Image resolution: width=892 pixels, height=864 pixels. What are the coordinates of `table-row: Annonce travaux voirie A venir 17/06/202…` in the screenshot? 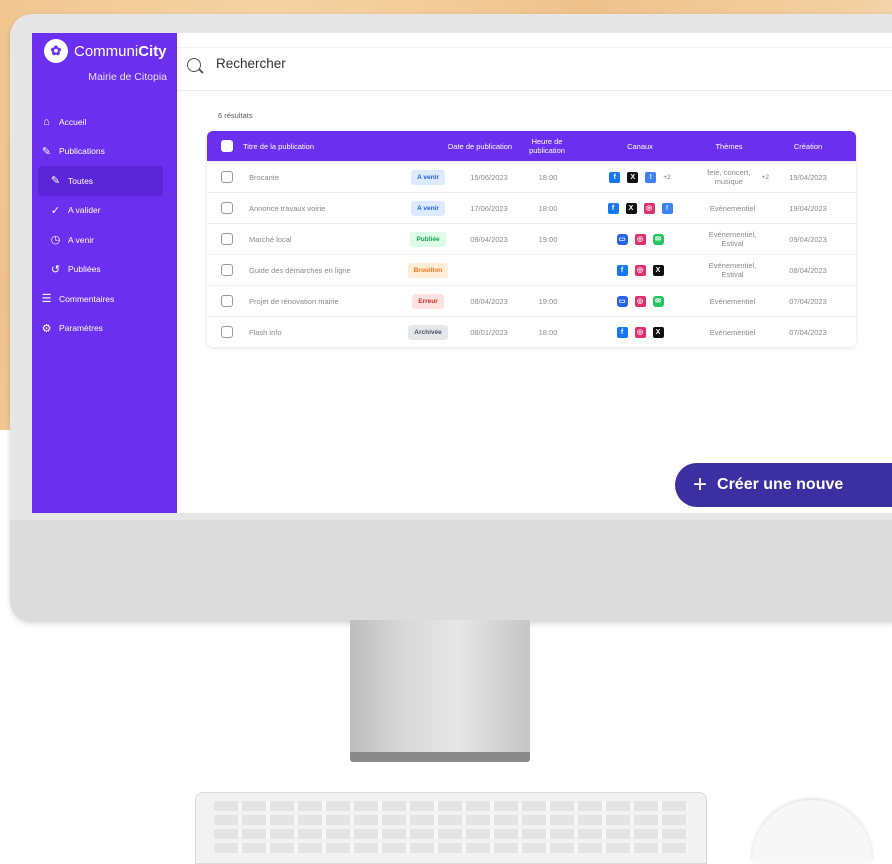 It's located at (531, 207).